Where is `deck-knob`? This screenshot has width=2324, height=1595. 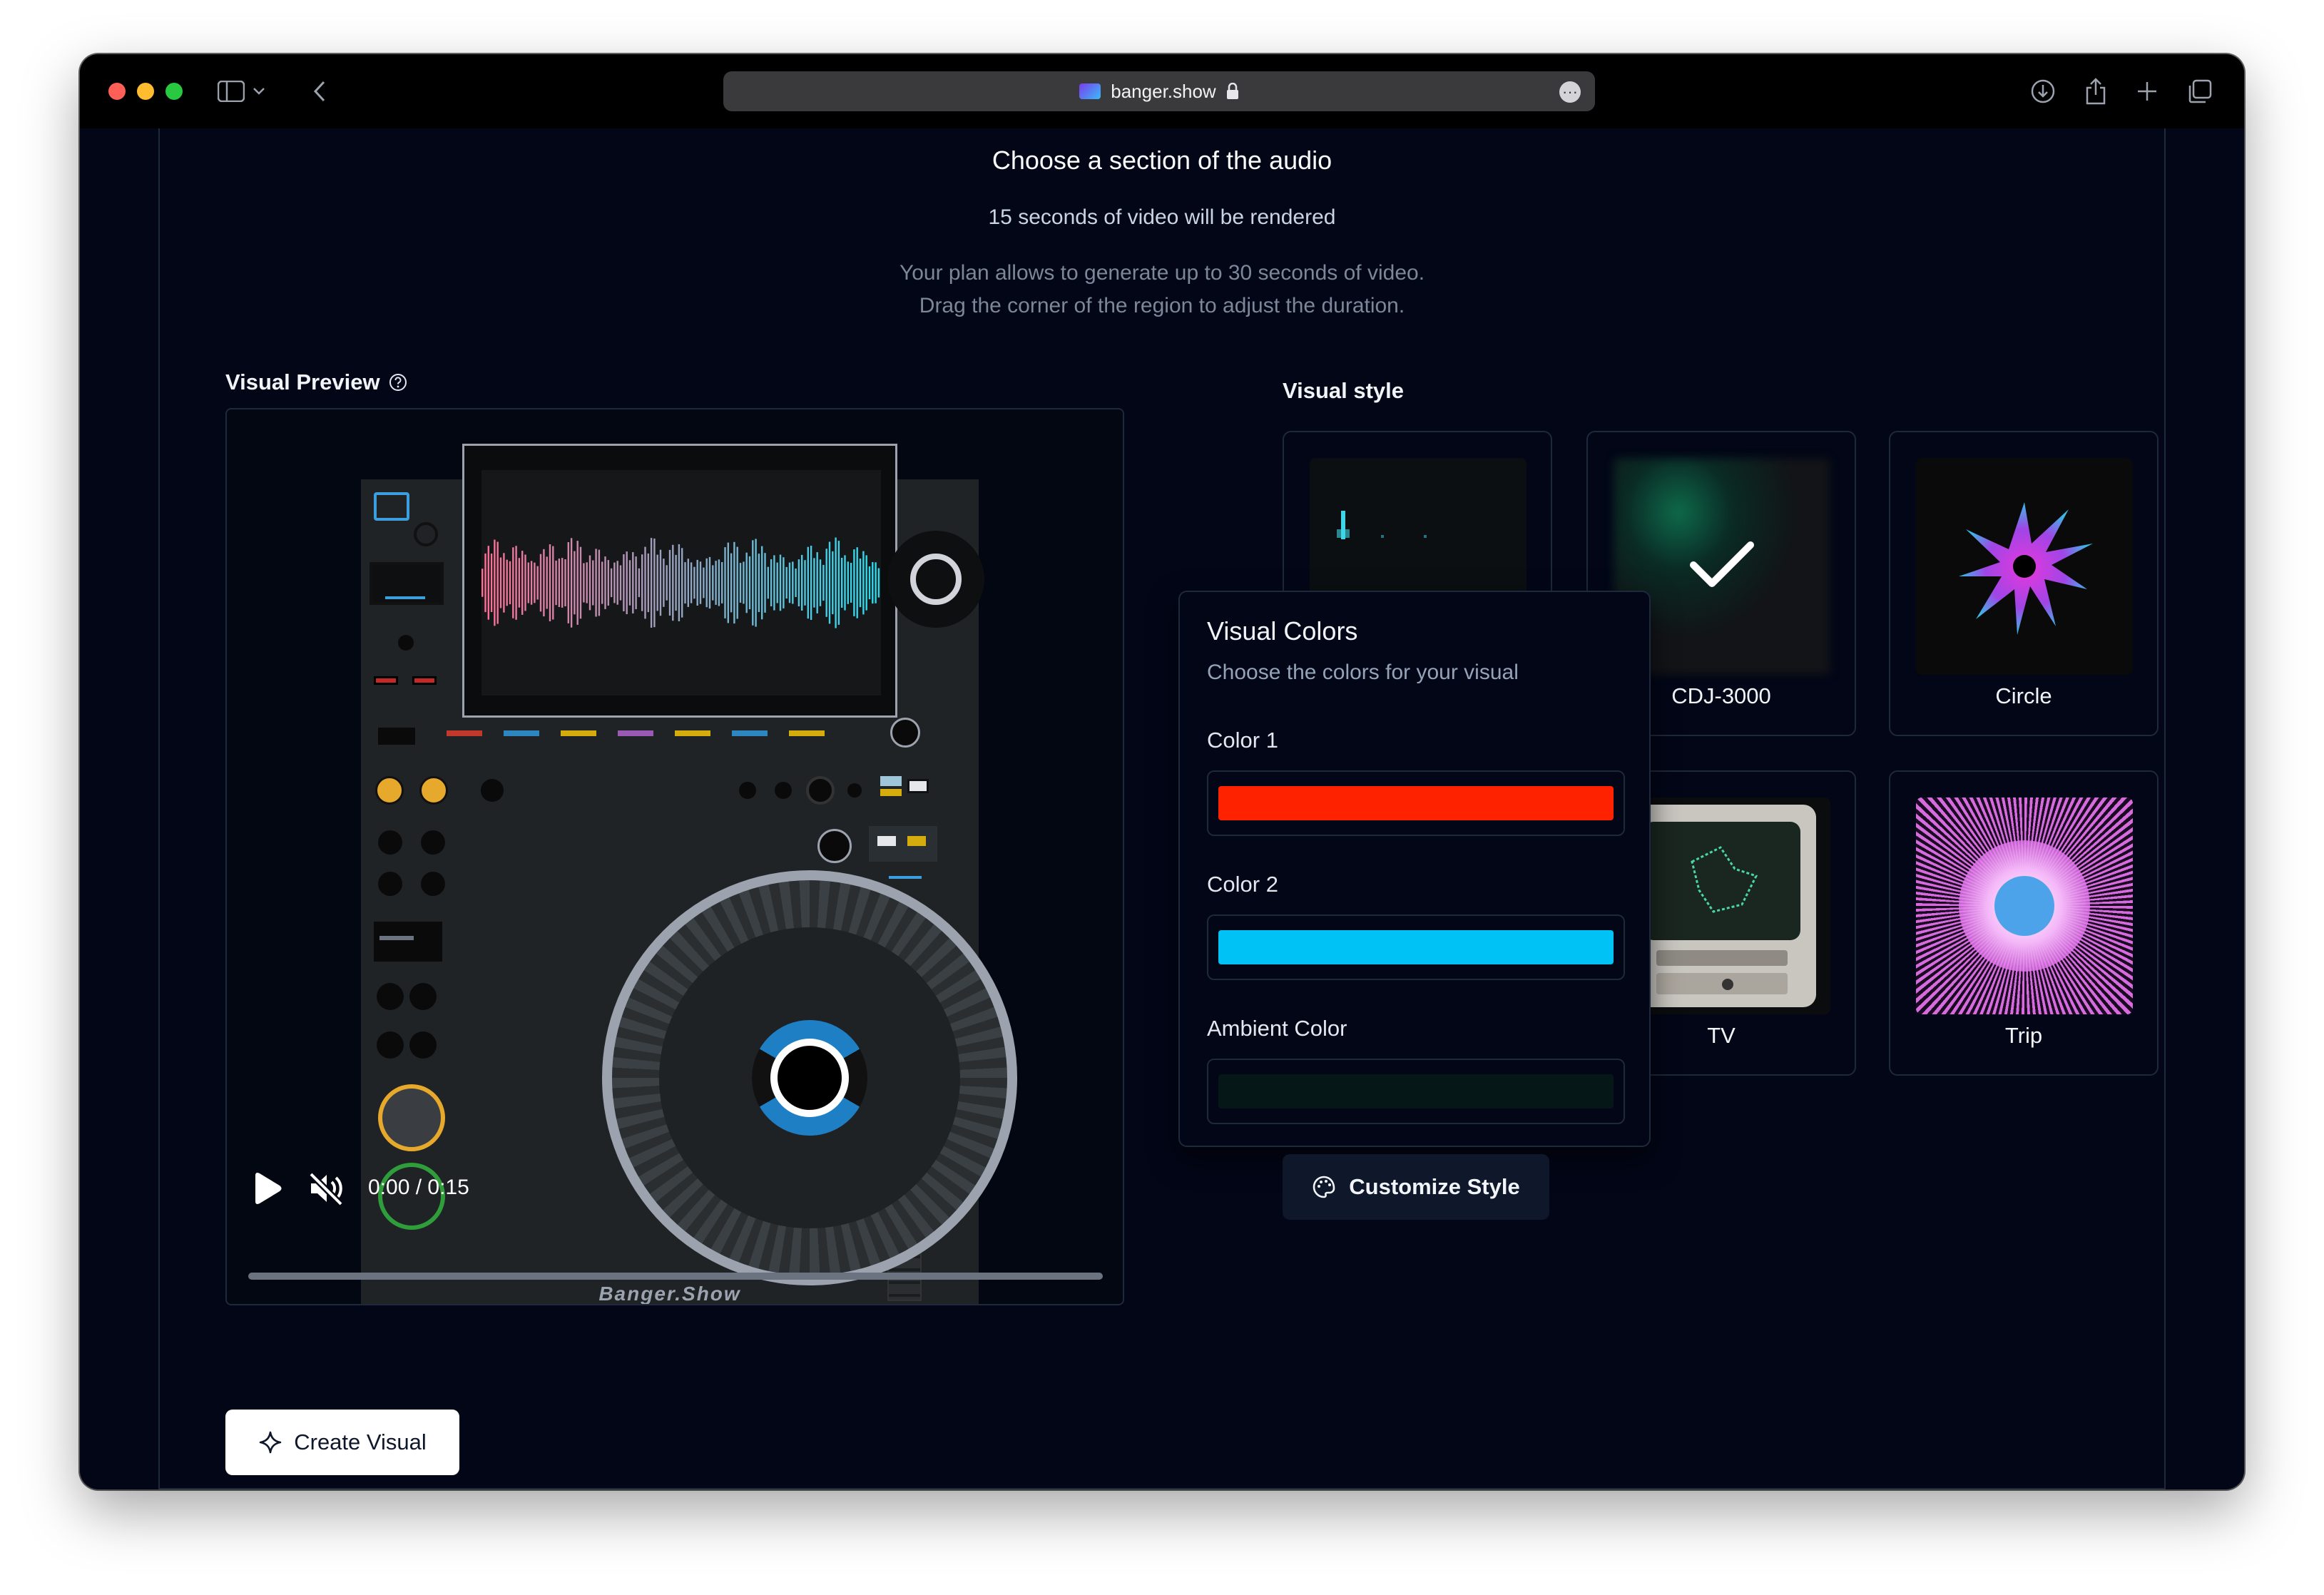 deck-knob is located at coordinates (834, 846).